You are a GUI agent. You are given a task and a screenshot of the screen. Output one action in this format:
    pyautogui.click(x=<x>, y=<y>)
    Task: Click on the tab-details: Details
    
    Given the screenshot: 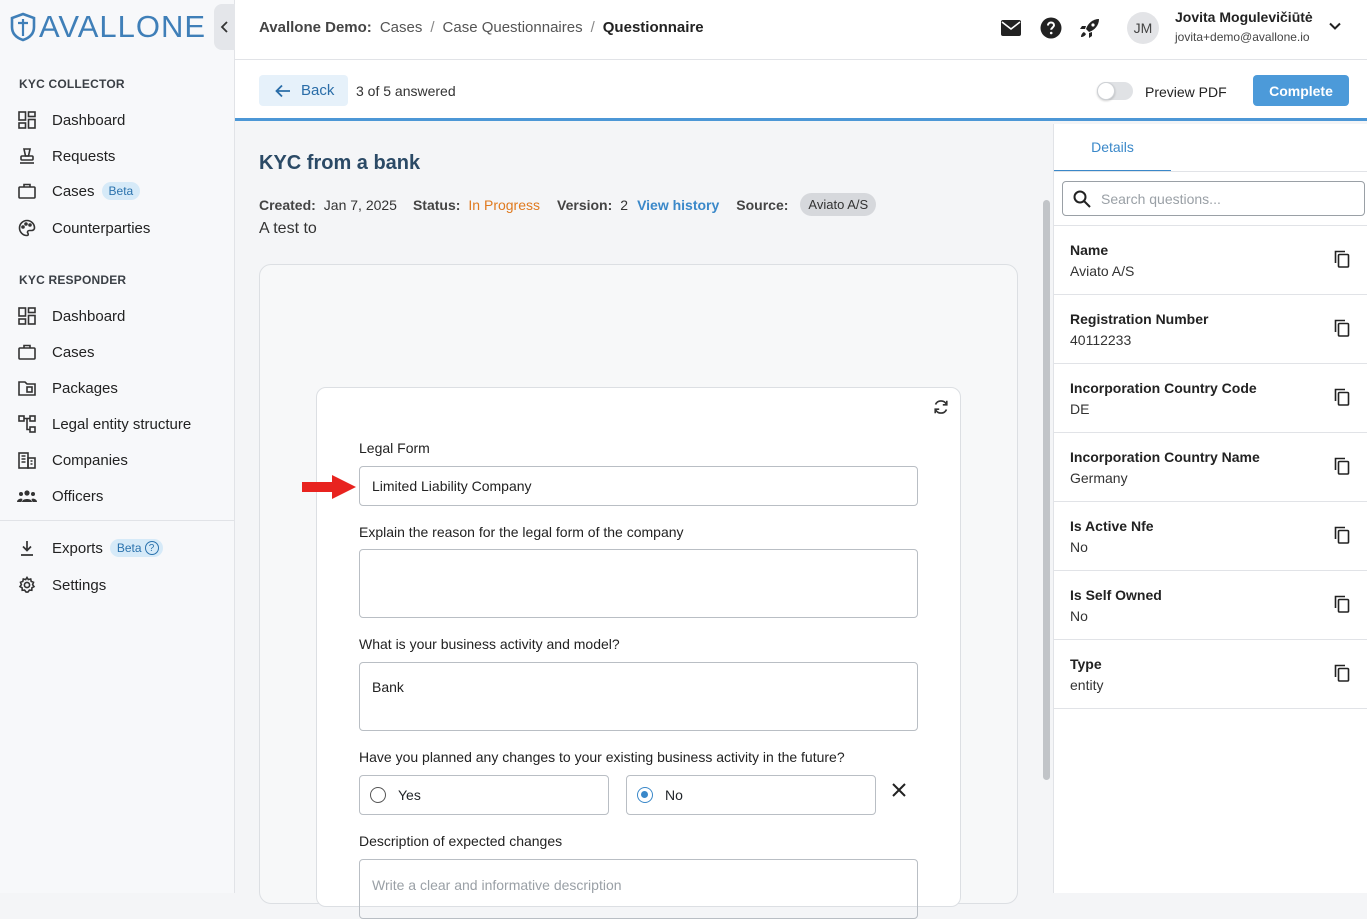 What is the action you would take?
    pyautogui.click(x=1112, y=148)
    